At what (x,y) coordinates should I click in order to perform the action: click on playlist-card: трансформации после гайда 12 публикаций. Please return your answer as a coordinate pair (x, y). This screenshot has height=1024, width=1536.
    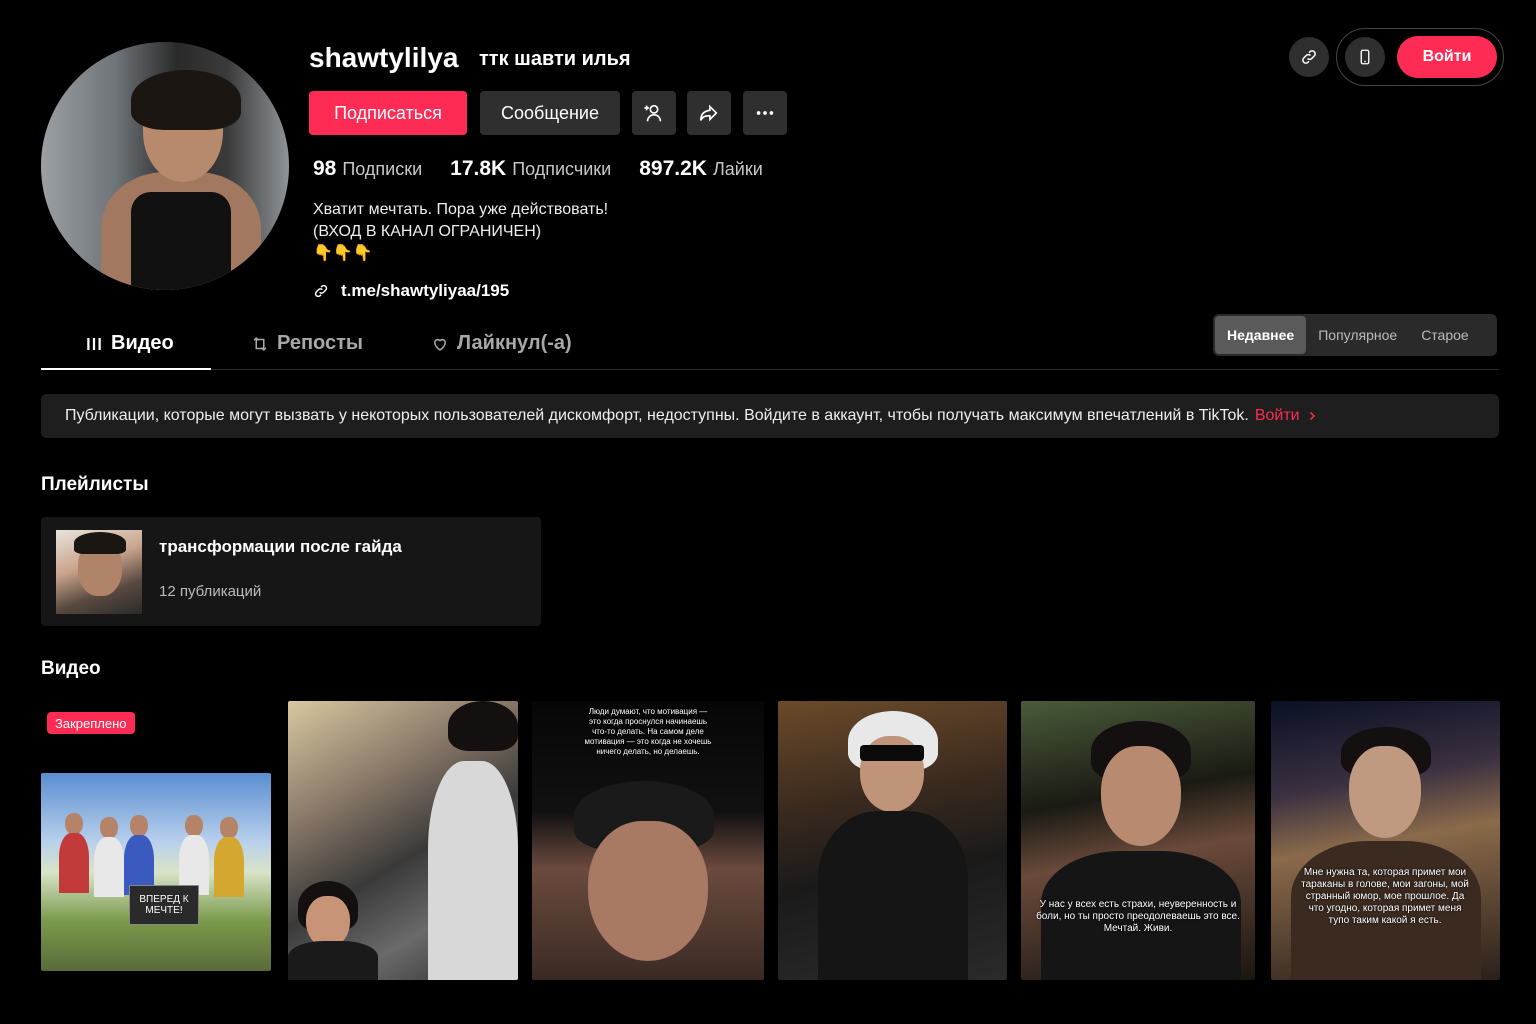
    Looking at the image, I should click on (291, 571).